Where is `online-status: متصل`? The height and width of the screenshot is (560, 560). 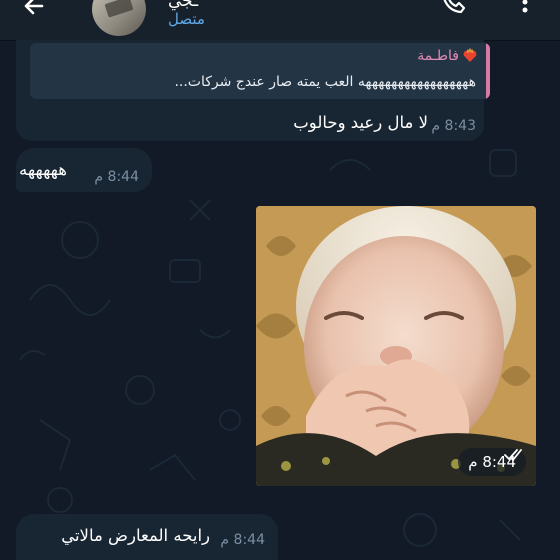
online-status: متصل is located at coordinates (186, 19).